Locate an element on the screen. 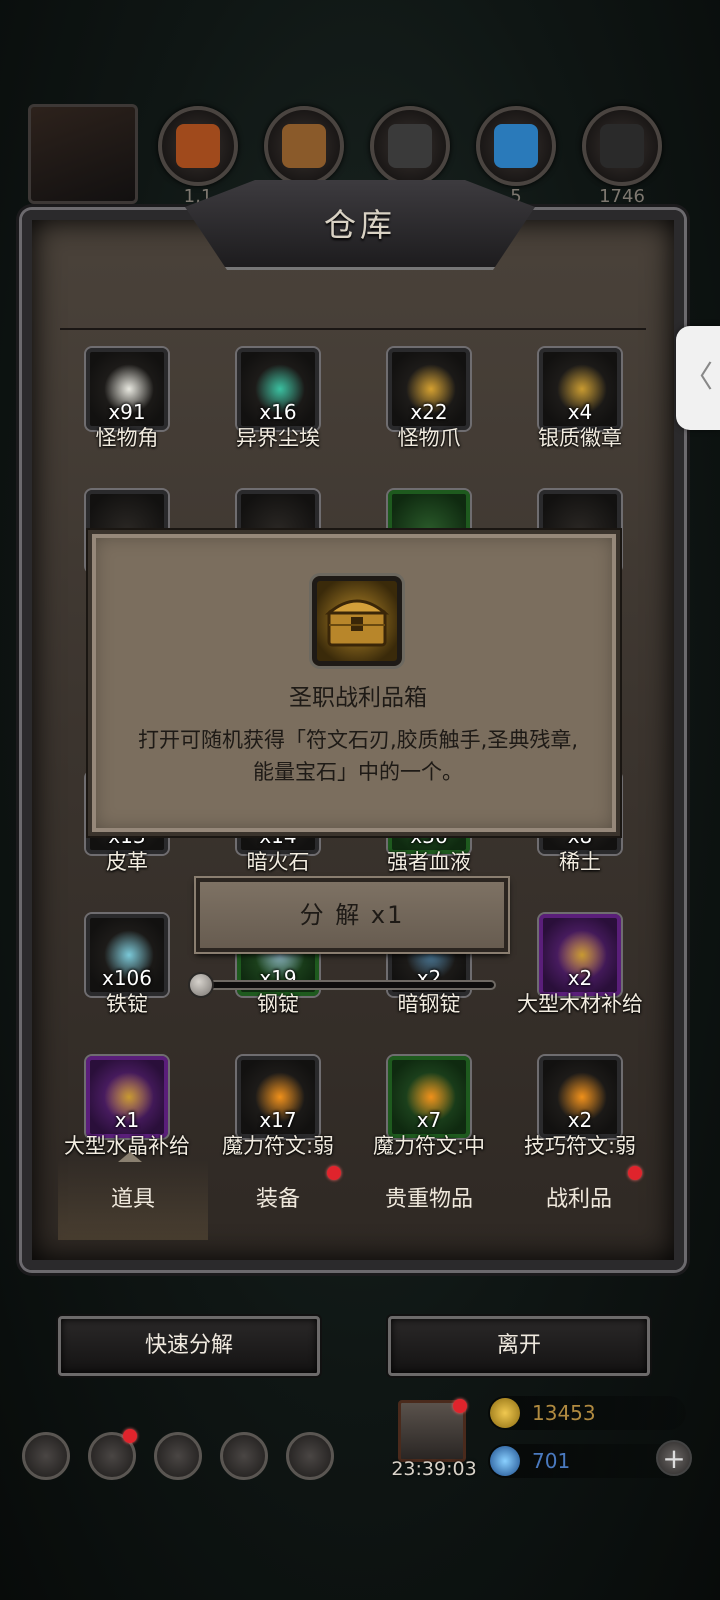  item-name: 暗钢锭 is located at coordinates (429, 1004).